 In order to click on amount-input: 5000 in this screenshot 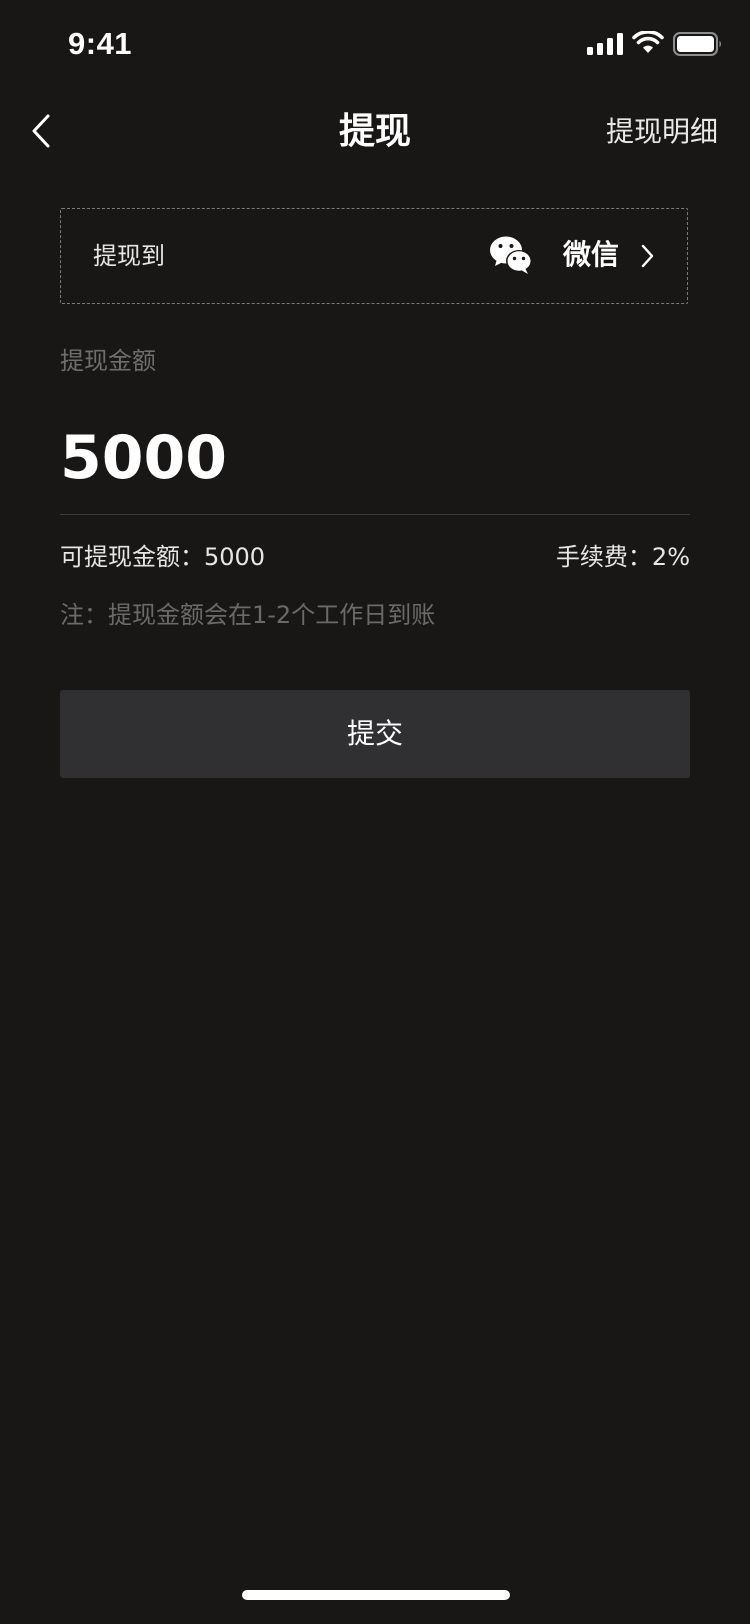, I will do `click(143, 458)`.